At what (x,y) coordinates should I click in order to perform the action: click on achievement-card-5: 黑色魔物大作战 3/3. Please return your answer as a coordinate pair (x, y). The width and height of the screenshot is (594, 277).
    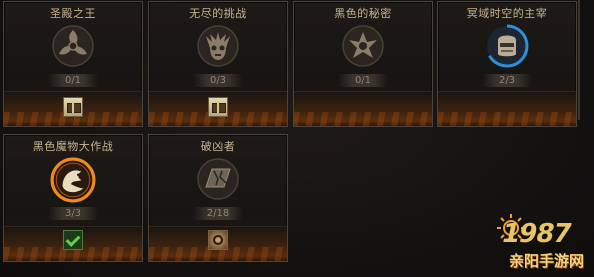
    Looking at the image, I should click on (73, 198).